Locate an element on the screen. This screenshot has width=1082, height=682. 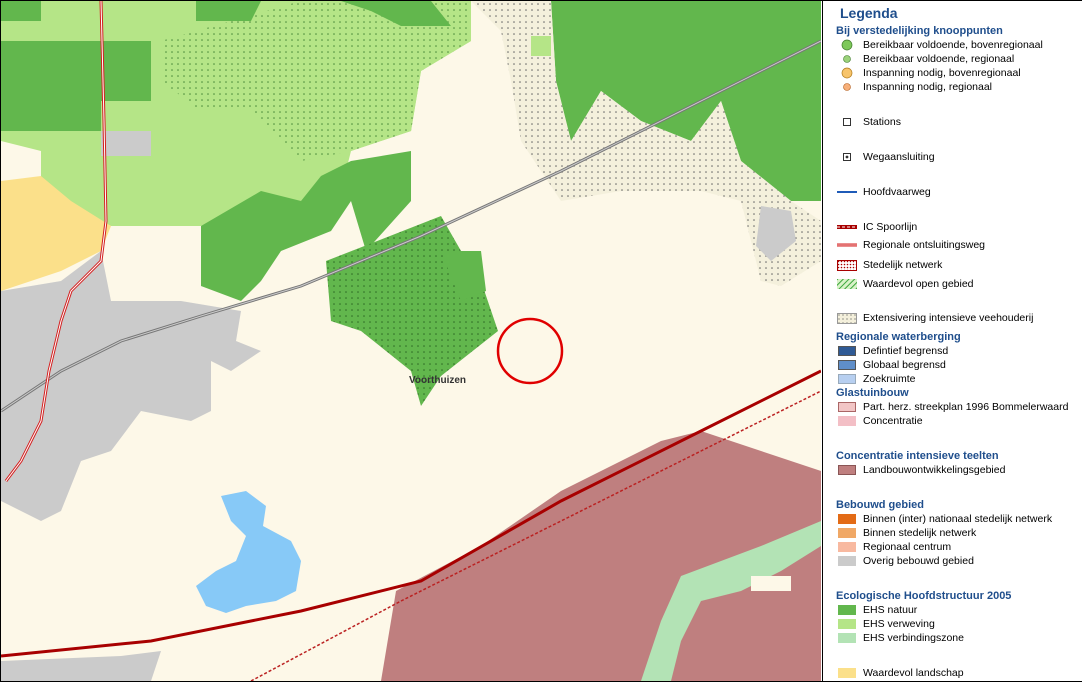
legend-item-label: Inspanning nodig, regionaal is located at coordinates (928, 87).